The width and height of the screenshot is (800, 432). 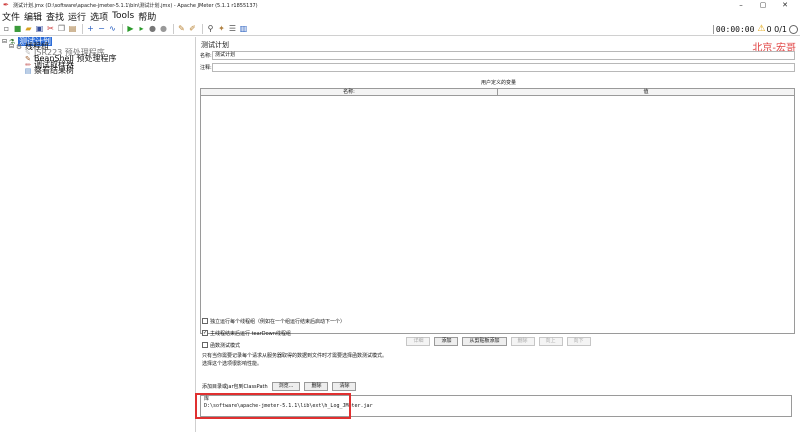 What do you see at coordinates (761, 29) in the screenshot?
I see `warning-icon: ⚠` at bounding box center [761, 29].